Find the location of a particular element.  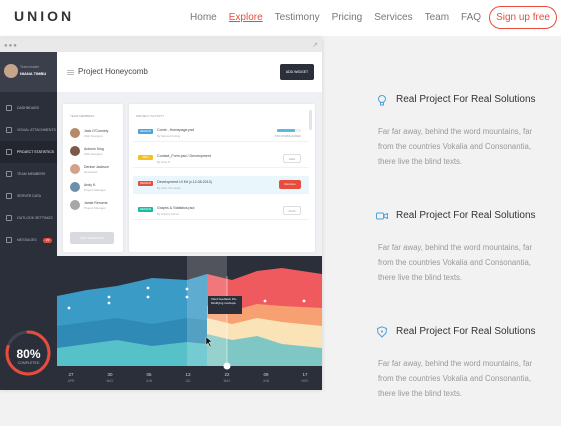

add-widget-button: ADD WIDGET is located at coordinates (297, 72).